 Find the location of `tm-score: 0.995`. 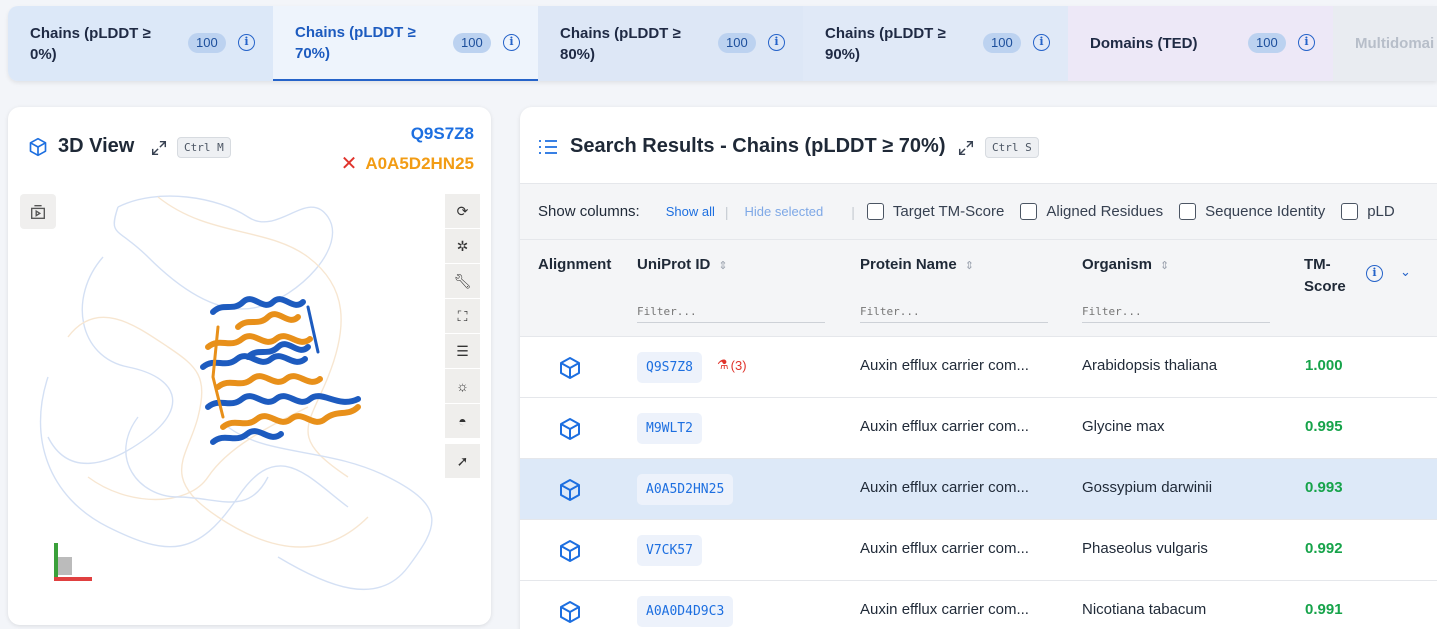

tm-score: 0.995 is located at coordinates (1324, 426).